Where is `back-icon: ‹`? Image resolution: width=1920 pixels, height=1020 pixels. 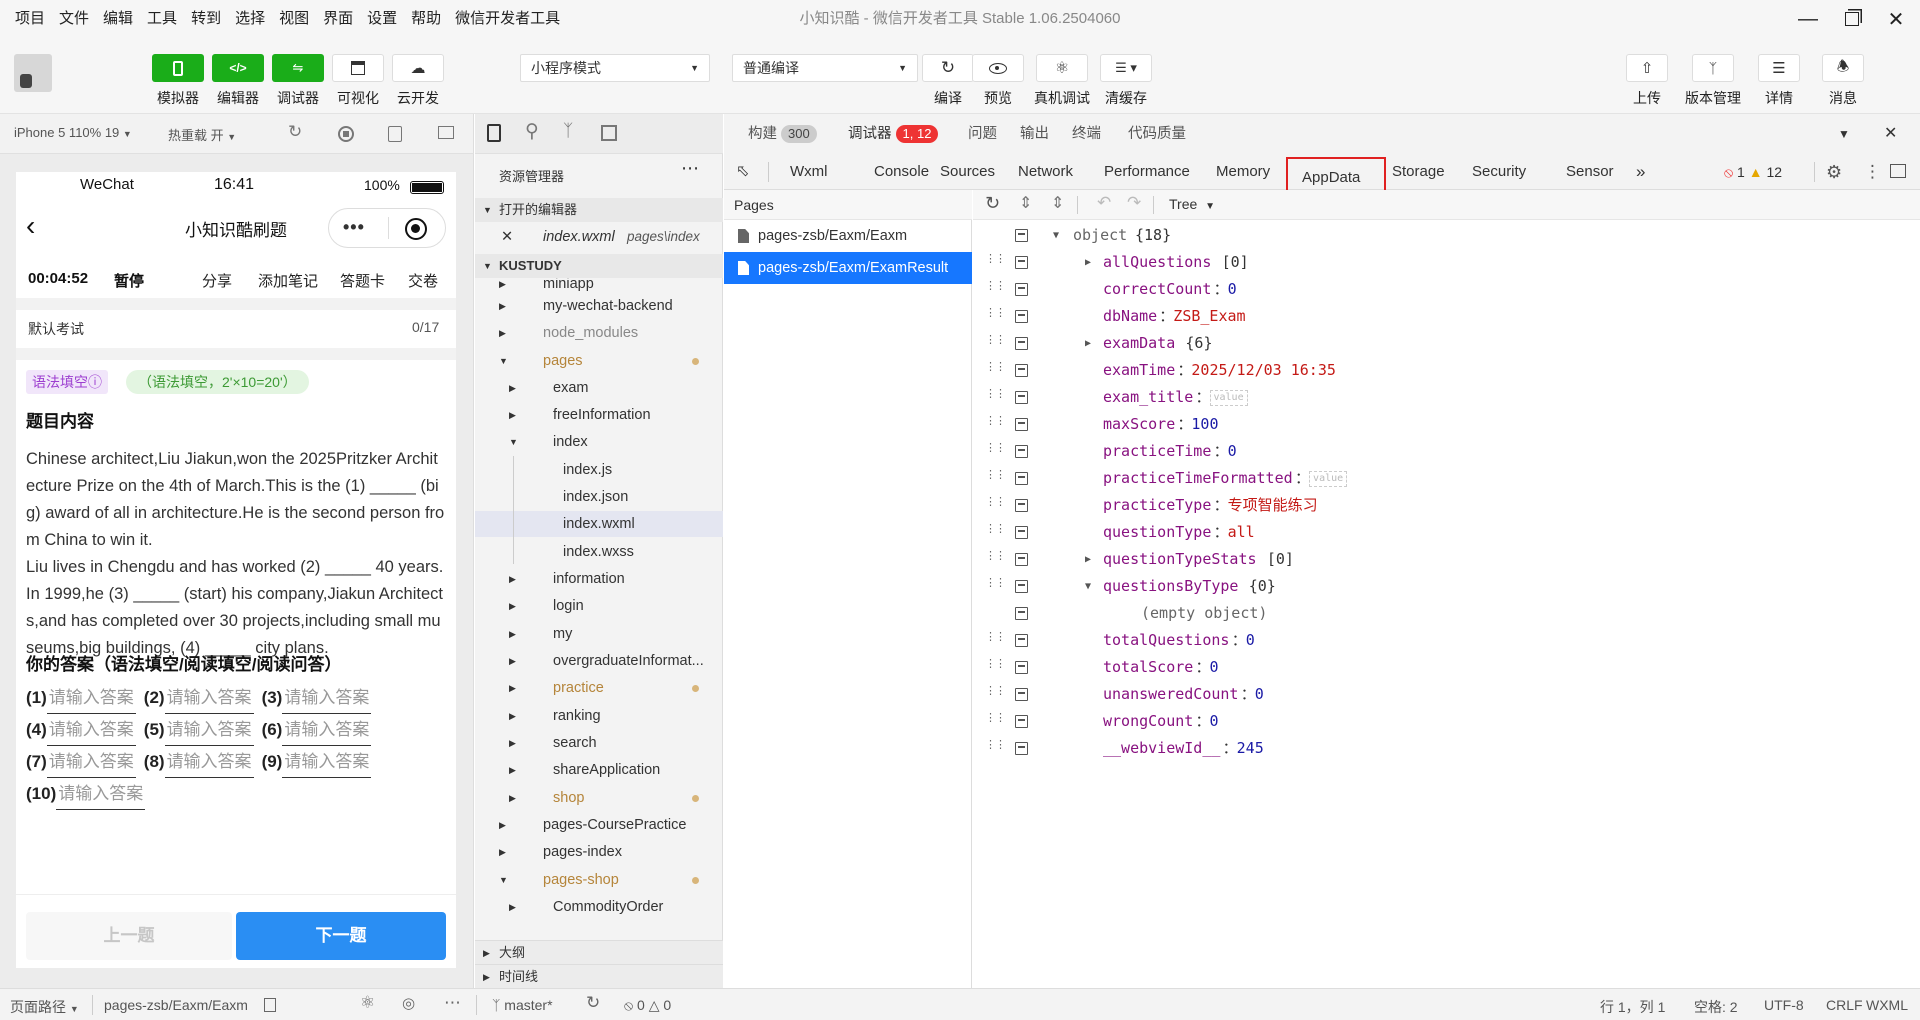 back-icon: ‹ is located at coordinates (30, 226).